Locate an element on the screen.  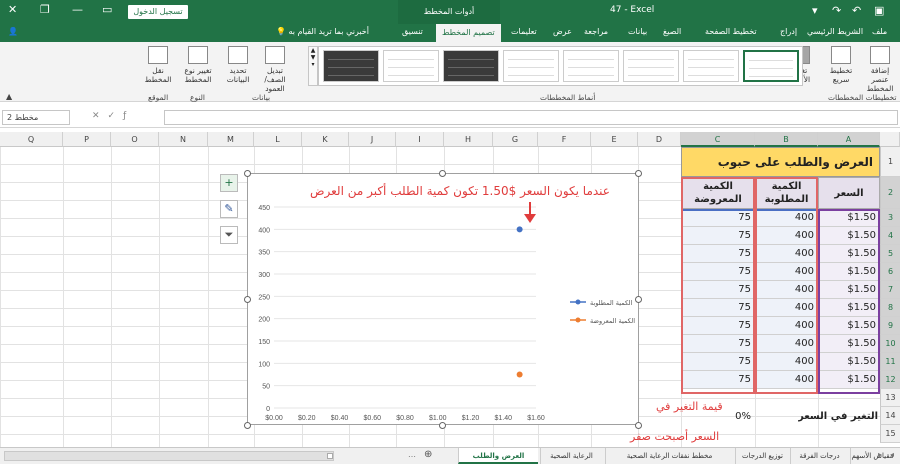
header-supply: الكمية المعروضة is located at coordinates (718, 193).